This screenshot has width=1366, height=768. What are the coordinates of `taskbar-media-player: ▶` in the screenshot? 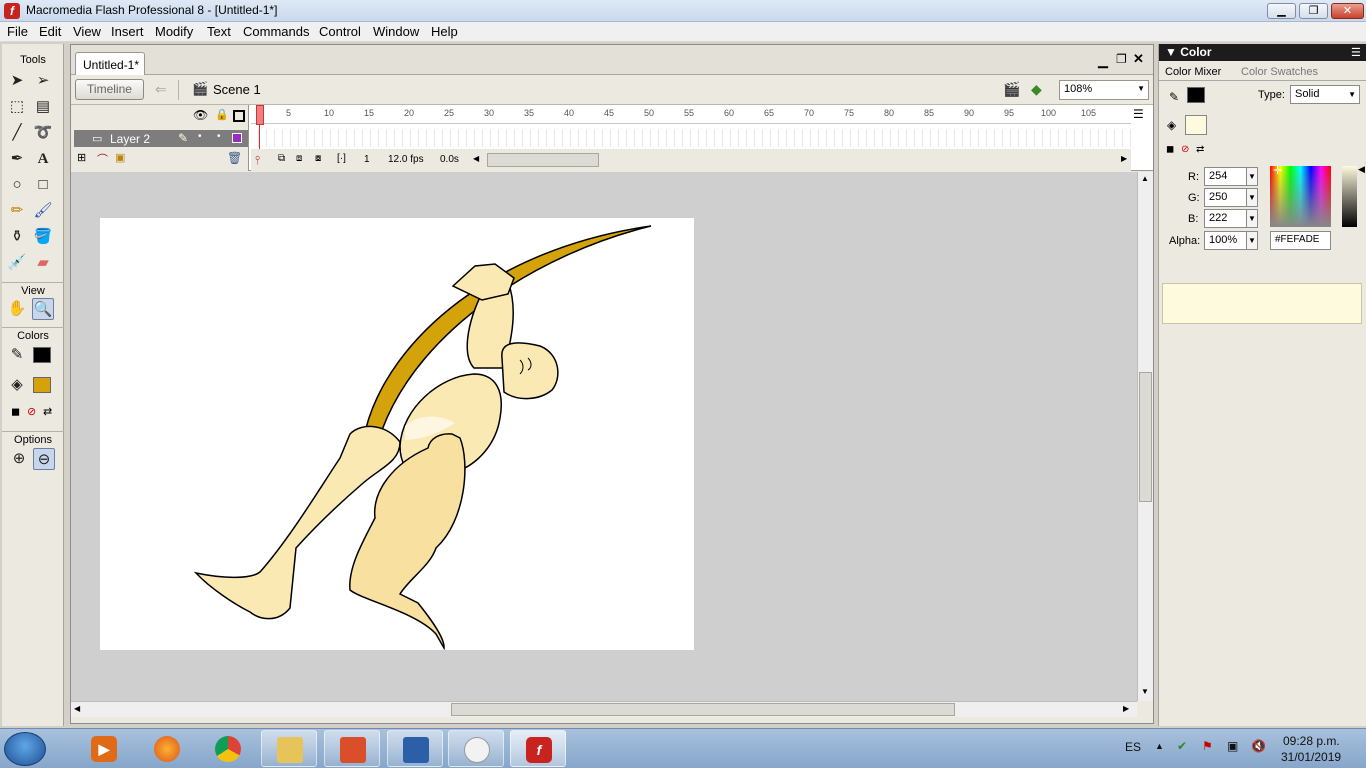 It's located at (104, 748).